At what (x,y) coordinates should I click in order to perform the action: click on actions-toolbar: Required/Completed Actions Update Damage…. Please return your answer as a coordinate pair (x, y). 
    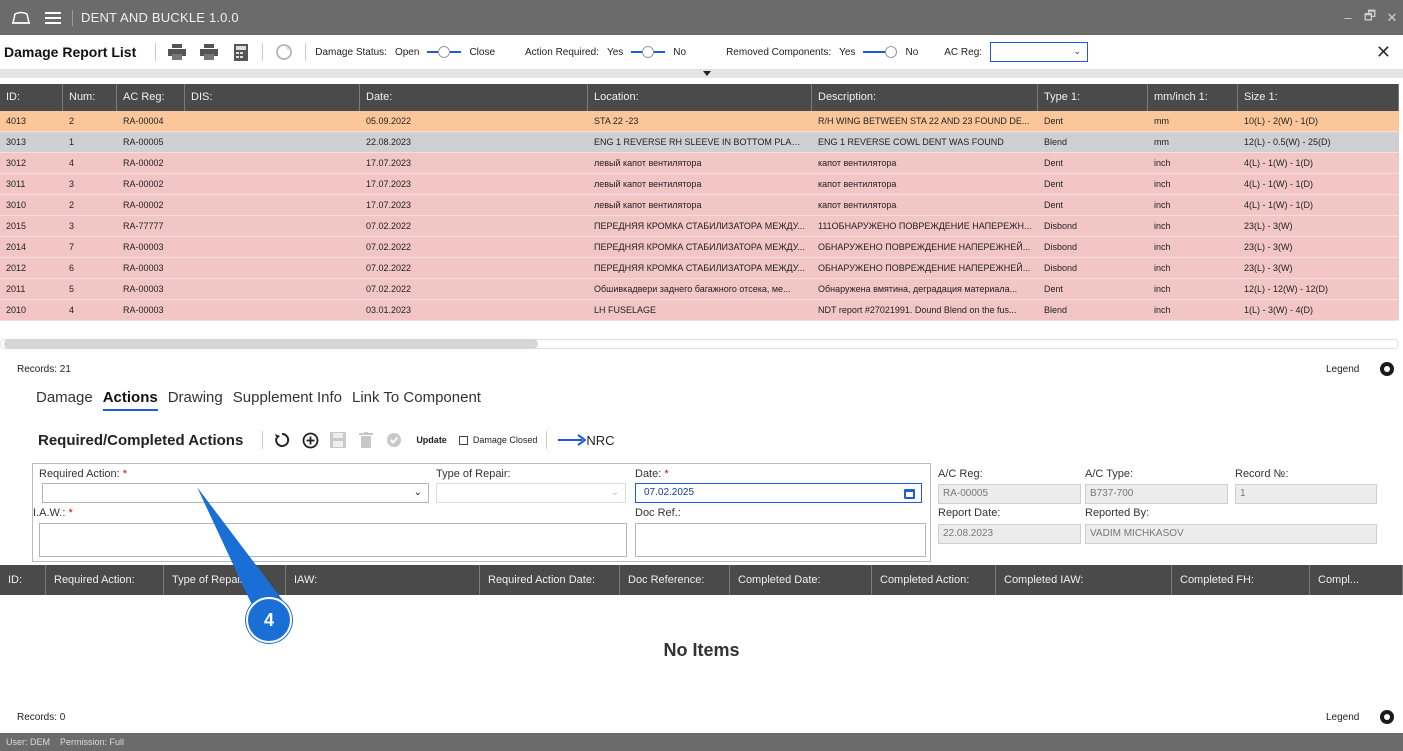
    Looking at the image, I should click on (326, 440).